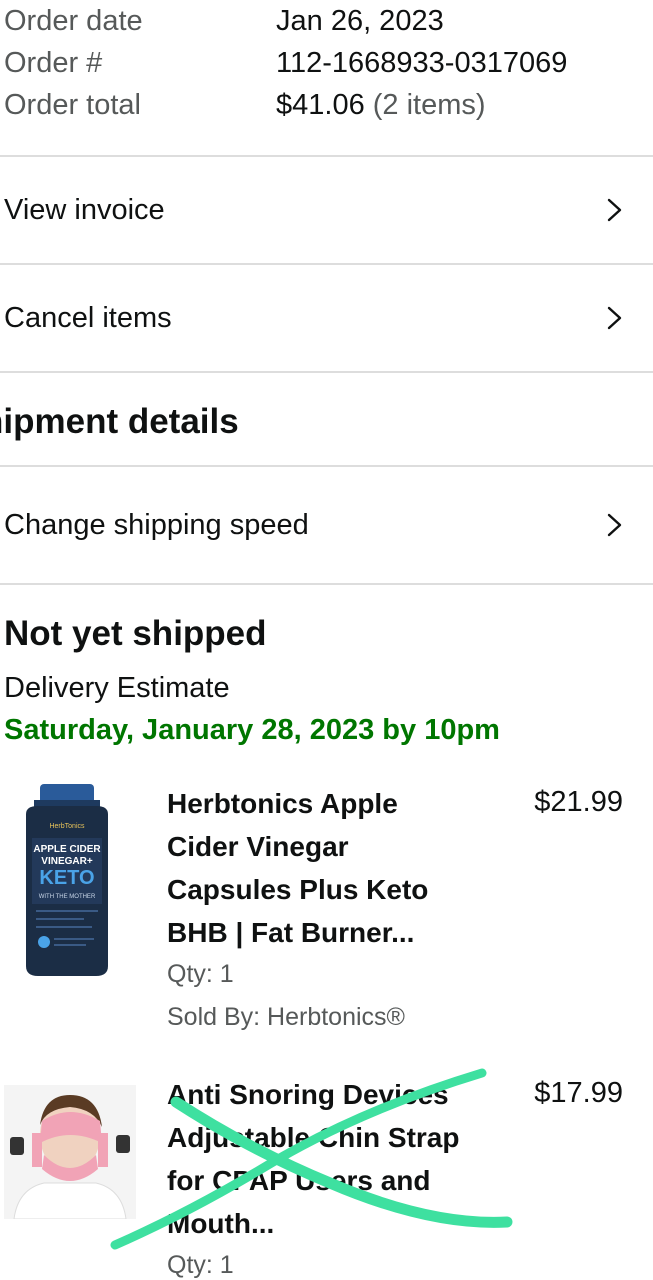 The image size is (653, 1280). Describe the element at coordinates (286, 1017) in the screenshot. I see `product-seller: Sold By: Herbtonics®` at that location.